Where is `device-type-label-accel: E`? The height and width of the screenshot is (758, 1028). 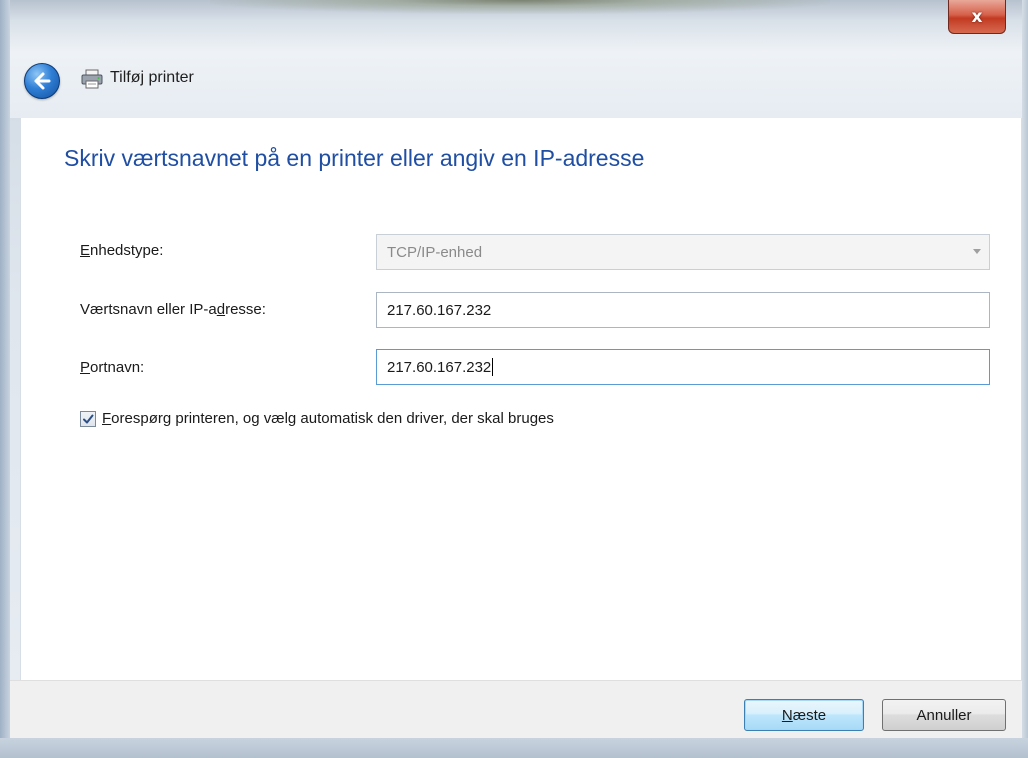 device-type-label-accel: E is located at coordinates (85, 250).